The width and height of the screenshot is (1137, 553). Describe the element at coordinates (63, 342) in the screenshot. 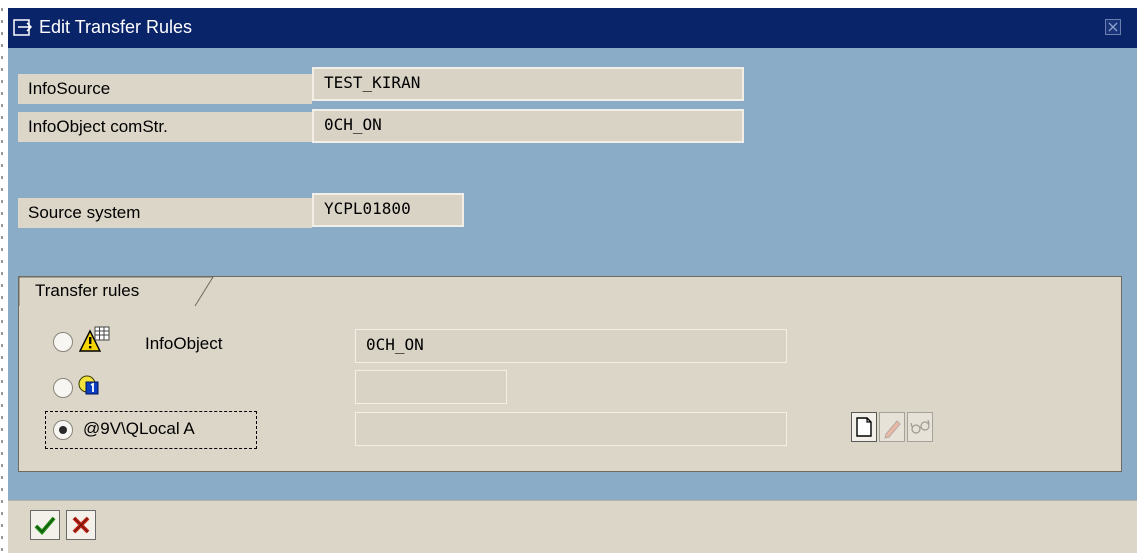

I see `radio-infoobject` at that location.